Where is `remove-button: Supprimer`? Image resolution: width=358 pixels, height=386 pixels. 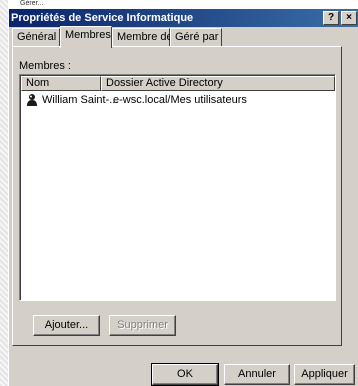
remove-button: Supprimer is located at coordinates (142, 325).